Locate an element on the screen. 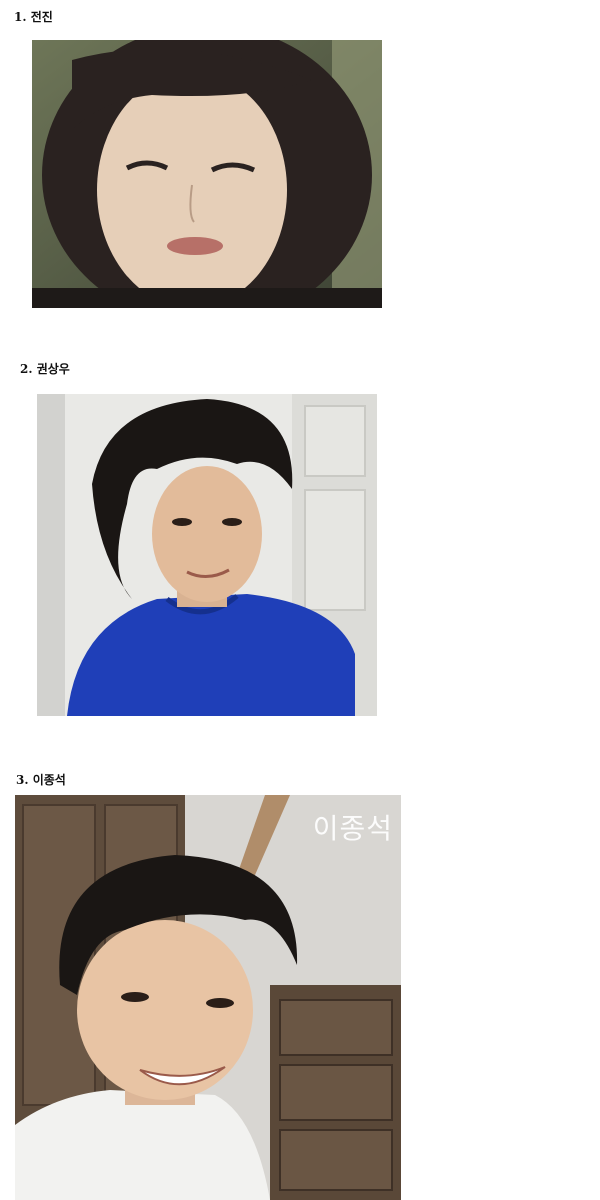  caption-3: 3. 이종석 is located at coordinates (41, 780).